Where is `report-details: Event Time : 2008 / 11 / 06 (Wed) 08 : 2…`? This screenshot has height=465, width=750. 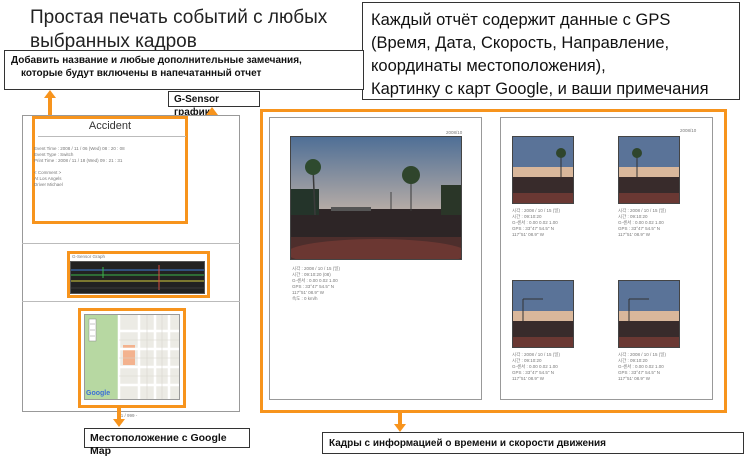 report-details: Event Time : 2008 / 11 / 06 (Wed) 08 : 2… is located at coordinates (79, 167).